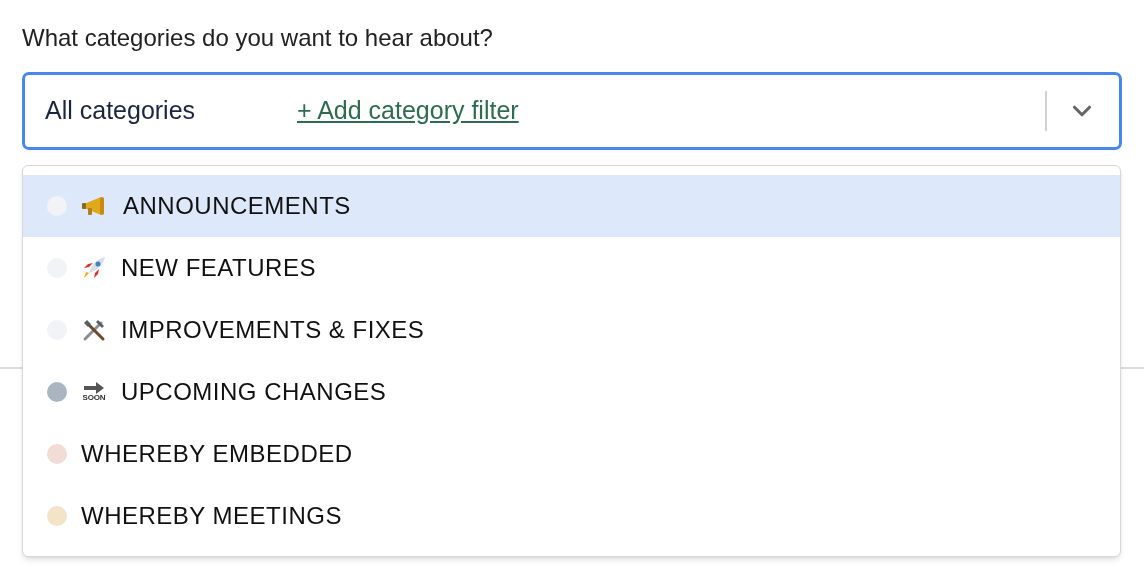  I want to click on category-option: WHEREBY EMBEDDED, so click(571, 454).